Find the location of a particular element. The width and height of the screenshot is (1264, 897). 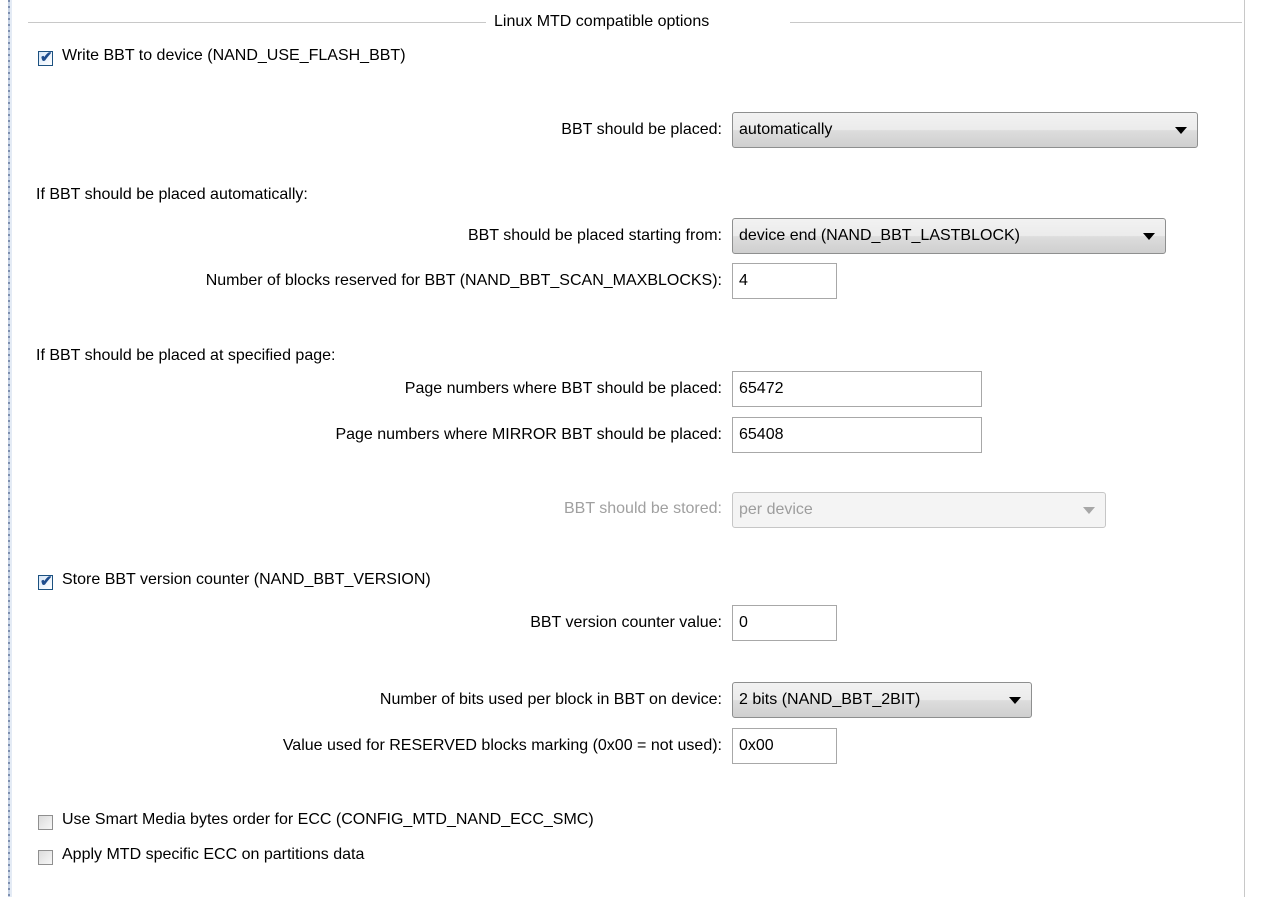

bits-per-block-value: 2 bits (NAND_BBT_2BIT) is located at coordinates (830, 699).